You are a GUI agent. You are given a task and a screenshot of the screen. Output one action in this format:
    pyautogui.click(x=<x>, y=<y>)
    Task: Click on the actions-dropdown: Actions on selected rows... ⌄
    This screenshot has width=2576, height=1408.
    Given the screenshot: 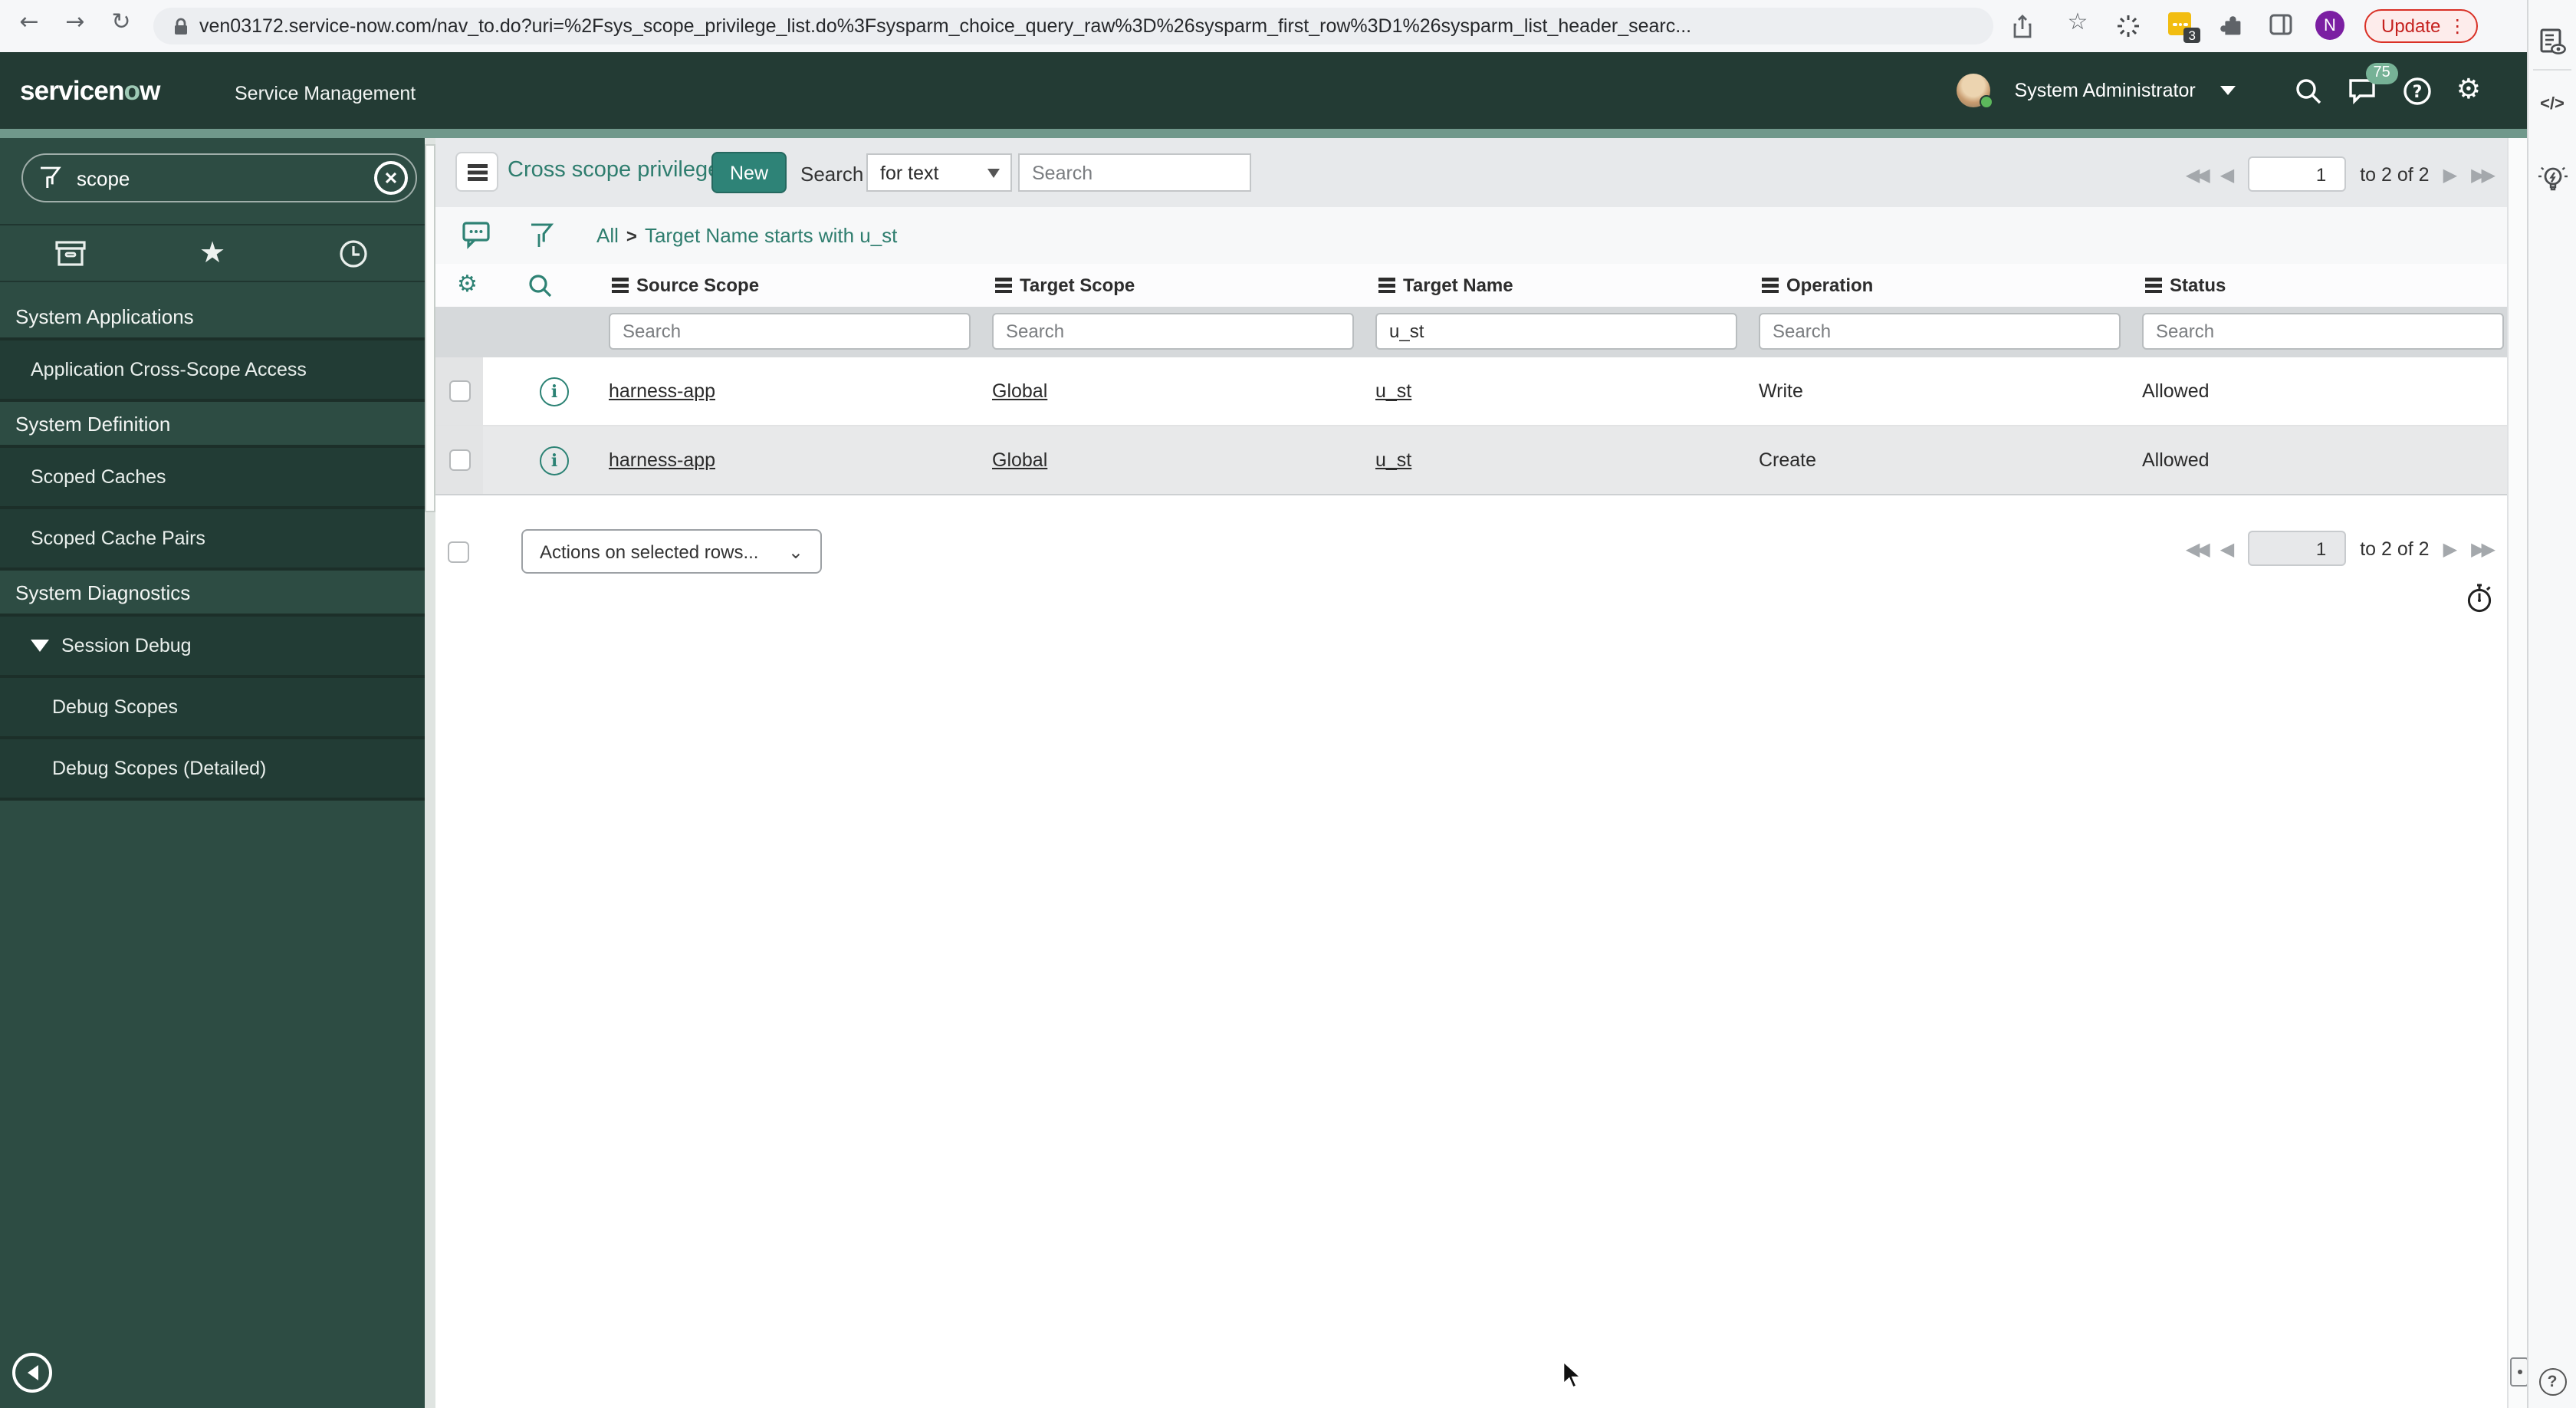 What is the action you would take?
    pyautogui.click(x=672, y=551)
    